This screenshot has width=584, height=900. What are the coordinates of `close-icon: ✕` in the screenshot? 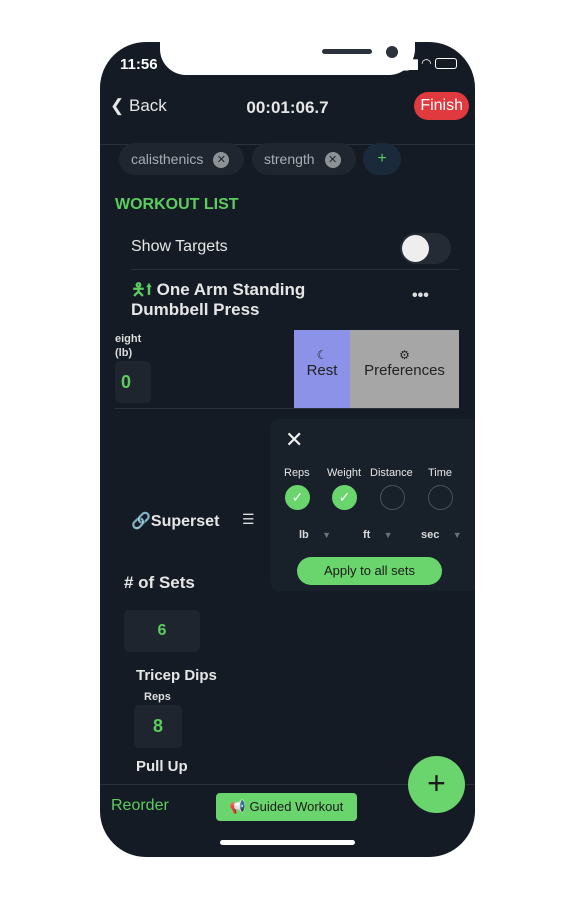 It's located at (294, 440).